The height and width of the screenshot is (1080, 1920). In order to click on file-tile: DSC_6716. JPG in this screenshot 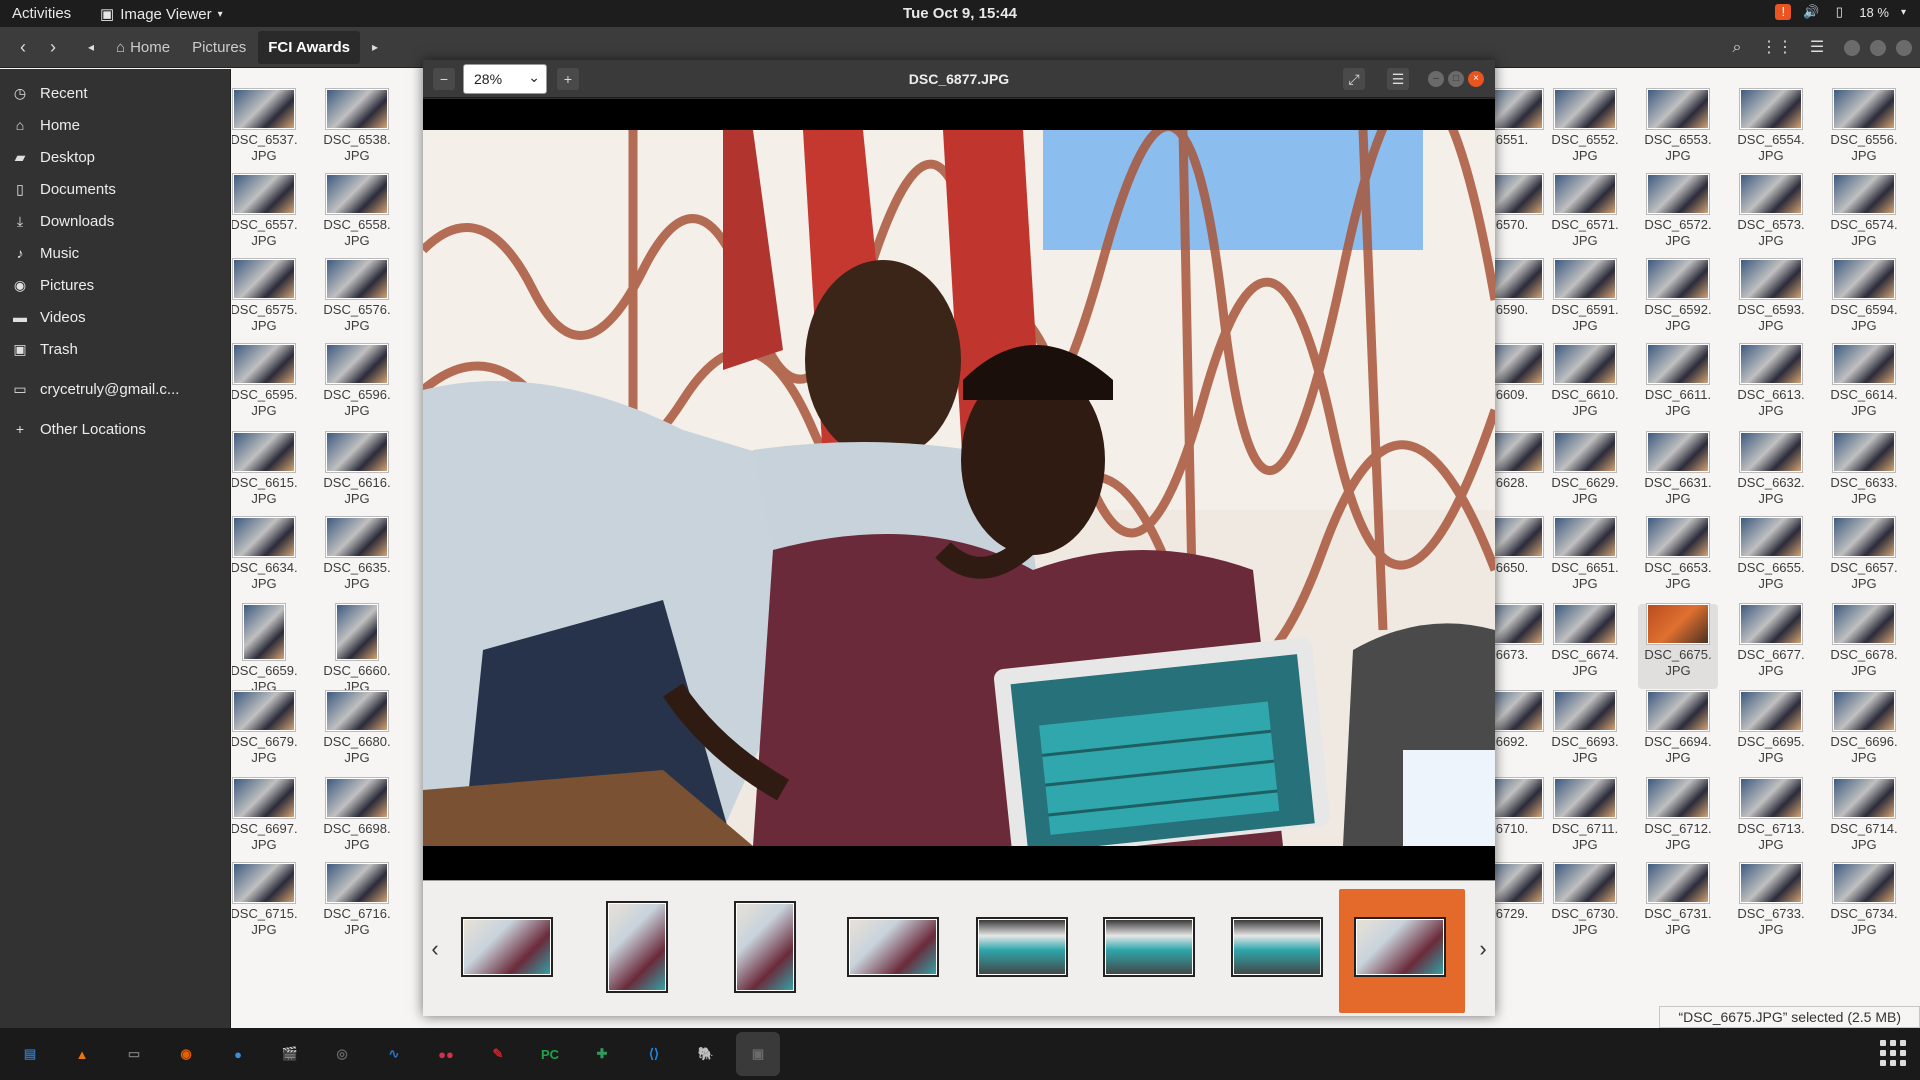, I will do `click(357, 905)`.